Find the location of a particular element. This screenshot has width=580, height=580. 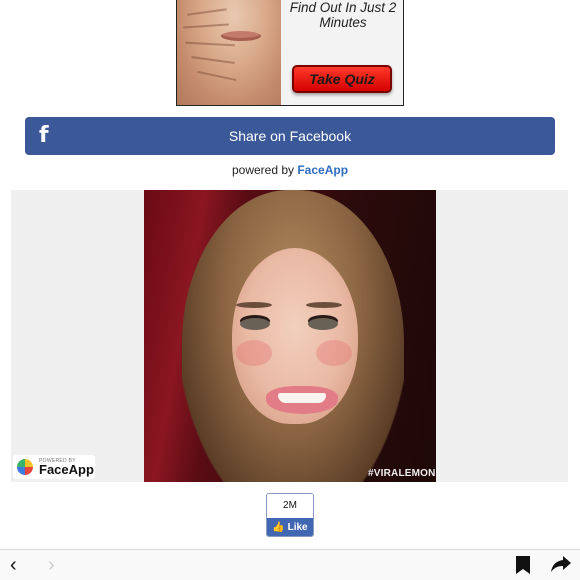

forward-arrow-icon: › is located at coordinates (51, 565).